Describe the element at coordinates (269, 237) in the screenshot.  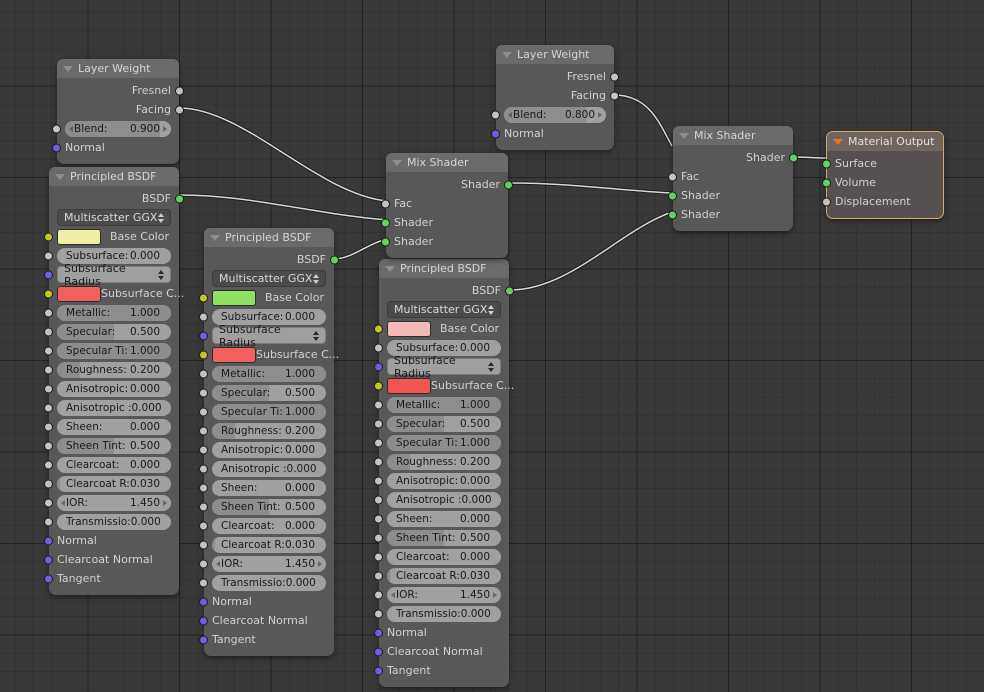
I see `node-header-principled-bsdf-2: Principled BSDF` at that location.